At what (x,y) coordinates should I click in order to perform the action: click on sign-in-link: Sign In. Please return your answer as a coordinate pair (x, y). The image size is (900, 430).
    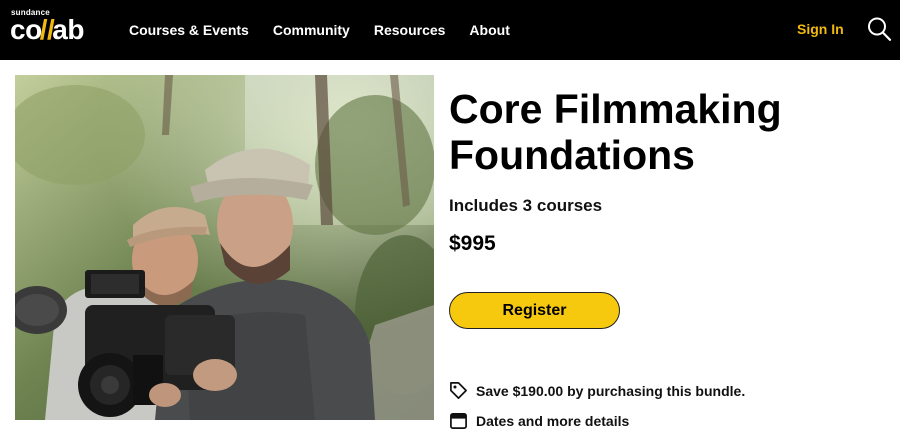
    Looking at the image, I should click on (820, 29).